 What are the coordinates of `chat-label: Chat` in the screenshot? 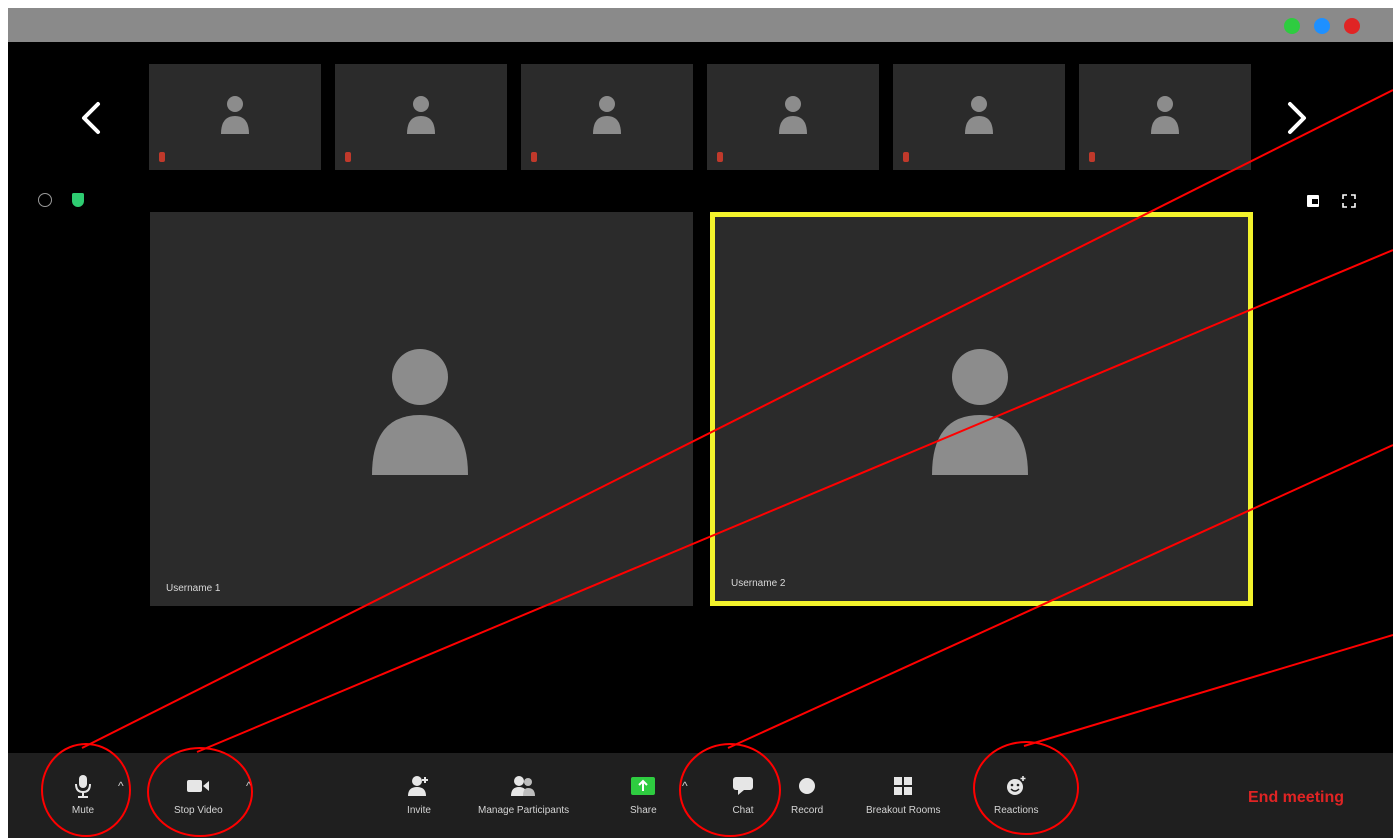 It's located at (743, 810).